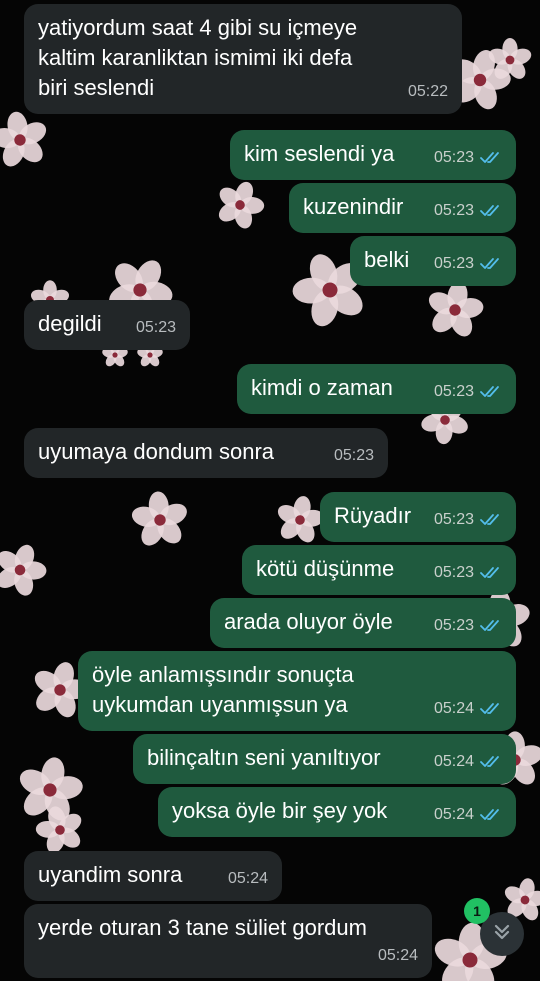 Image resolution: width=540 pixels, height=981 pixels. Describe the element at coordinates (363, 623) in the screenshot. I see `message-bubble-outgoing: arada oluyor öyle 05:23` at that location.